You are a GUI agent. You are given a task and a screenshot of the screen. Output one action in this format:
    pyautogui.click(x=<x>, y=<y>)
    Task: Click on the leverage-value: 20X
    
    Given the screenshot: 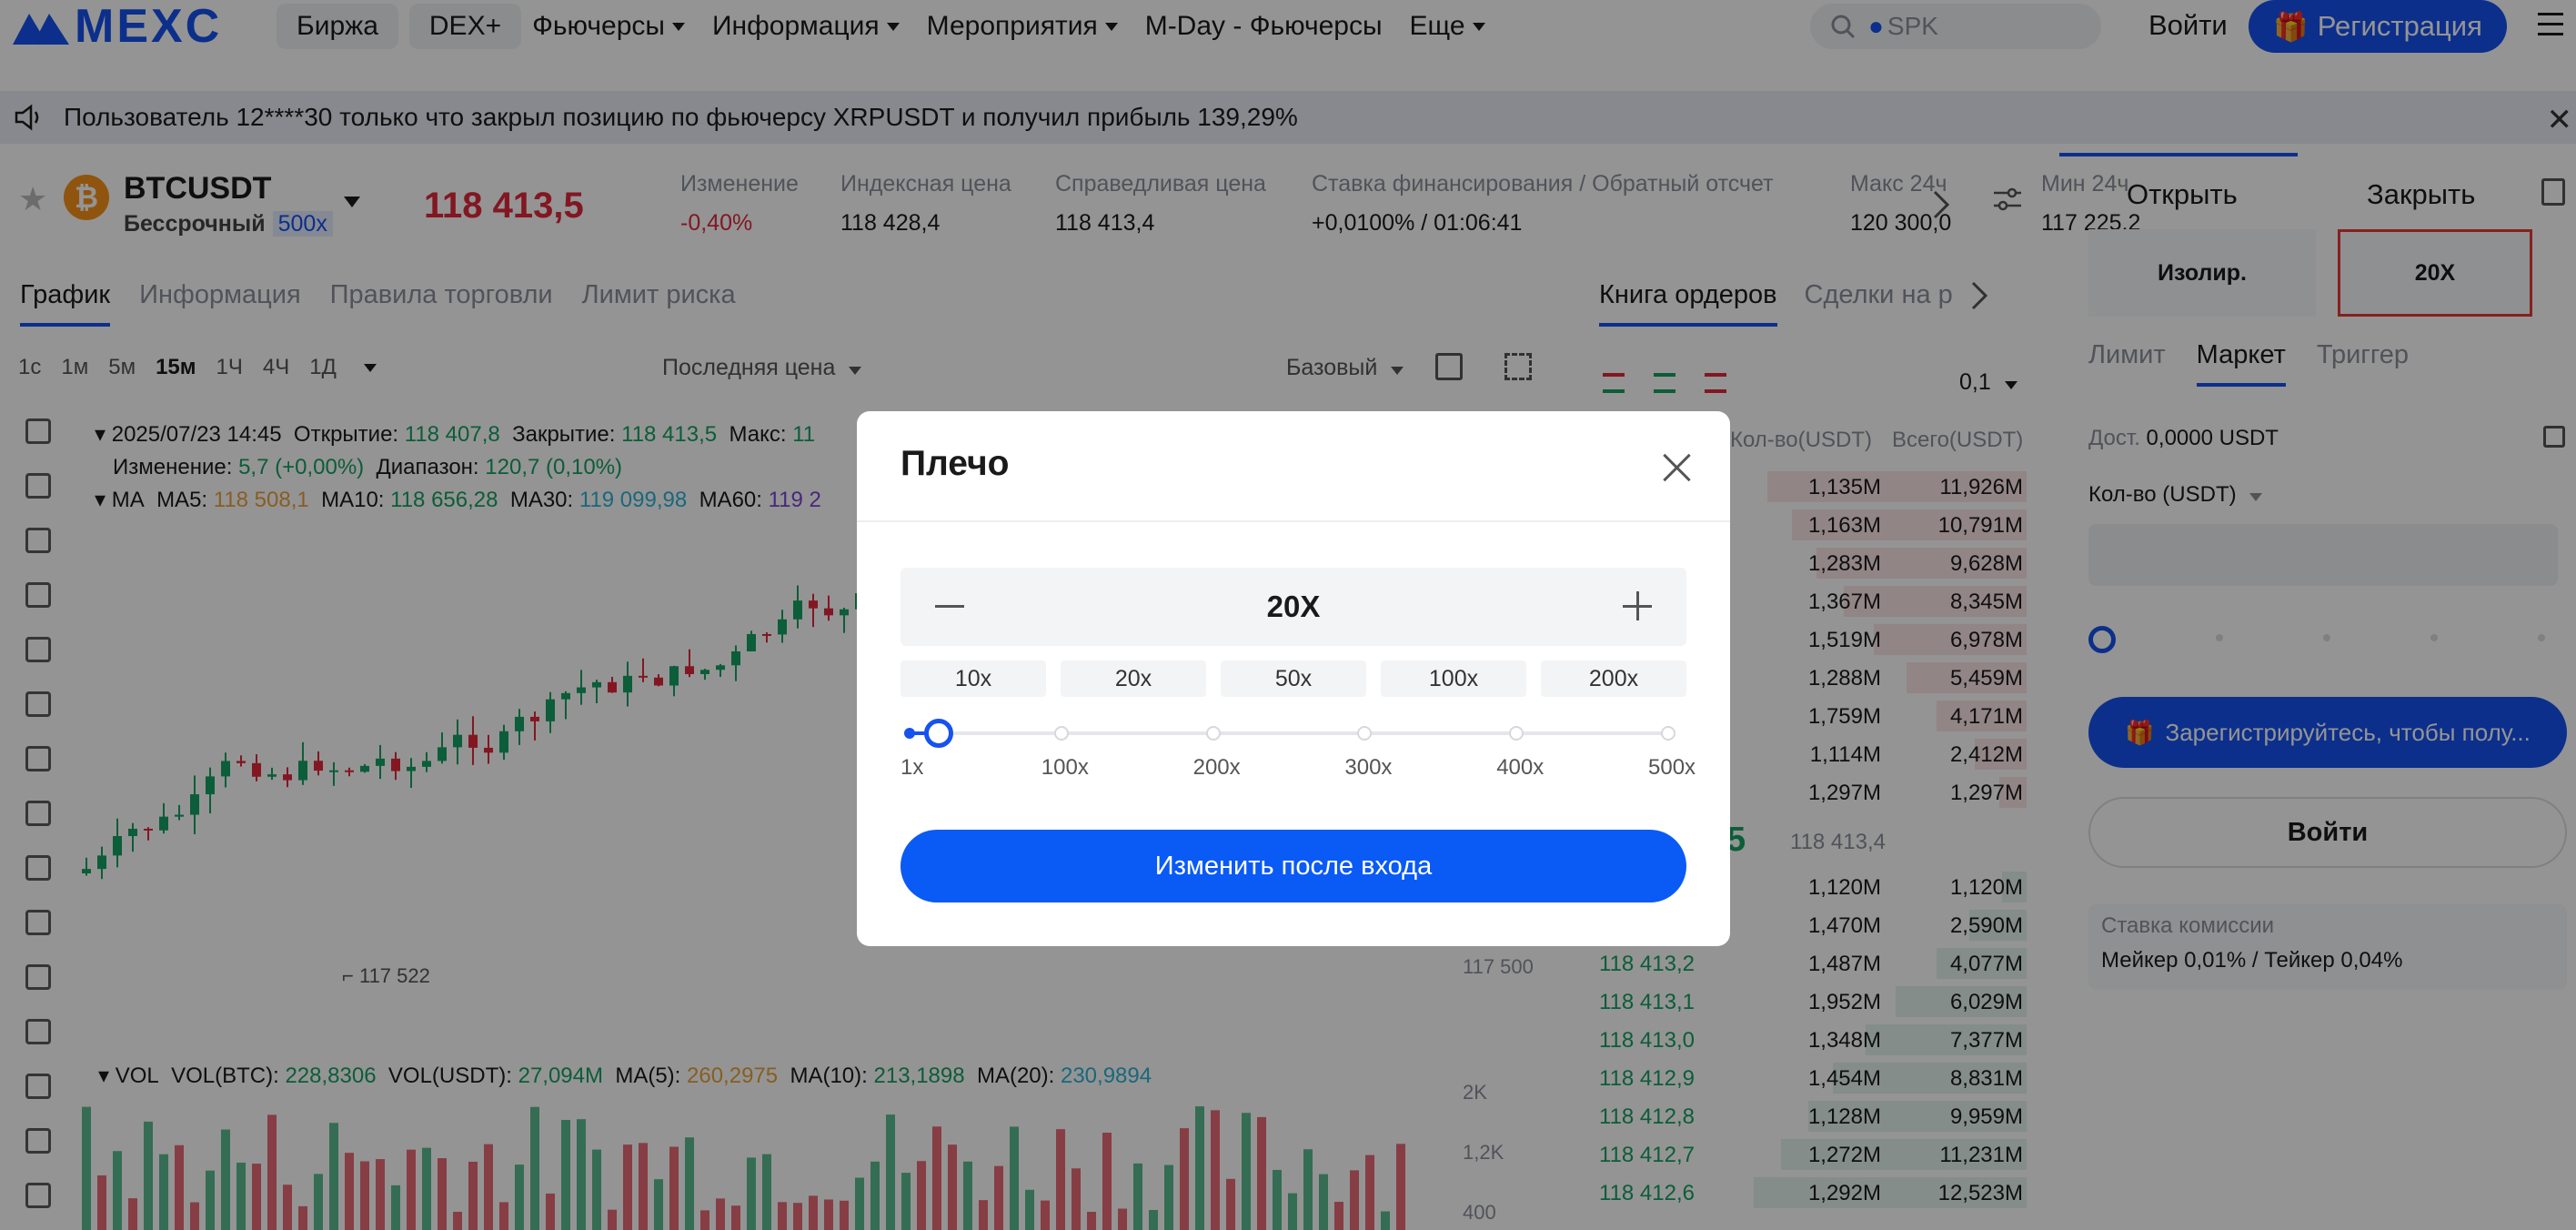 What is the action you would take?
    pyautogui.click(x=1293, y=607)
    